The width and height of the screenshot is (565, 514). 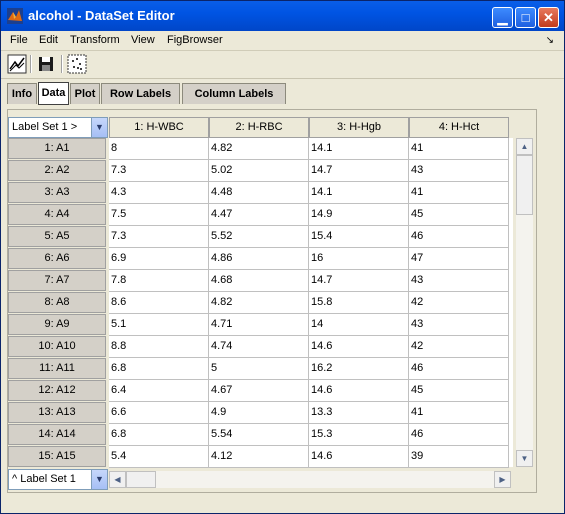 What do you see at coordinates (159, 347) in the screenshot?
I see `table-cell: 8.8` at bounding box center [159, 347].